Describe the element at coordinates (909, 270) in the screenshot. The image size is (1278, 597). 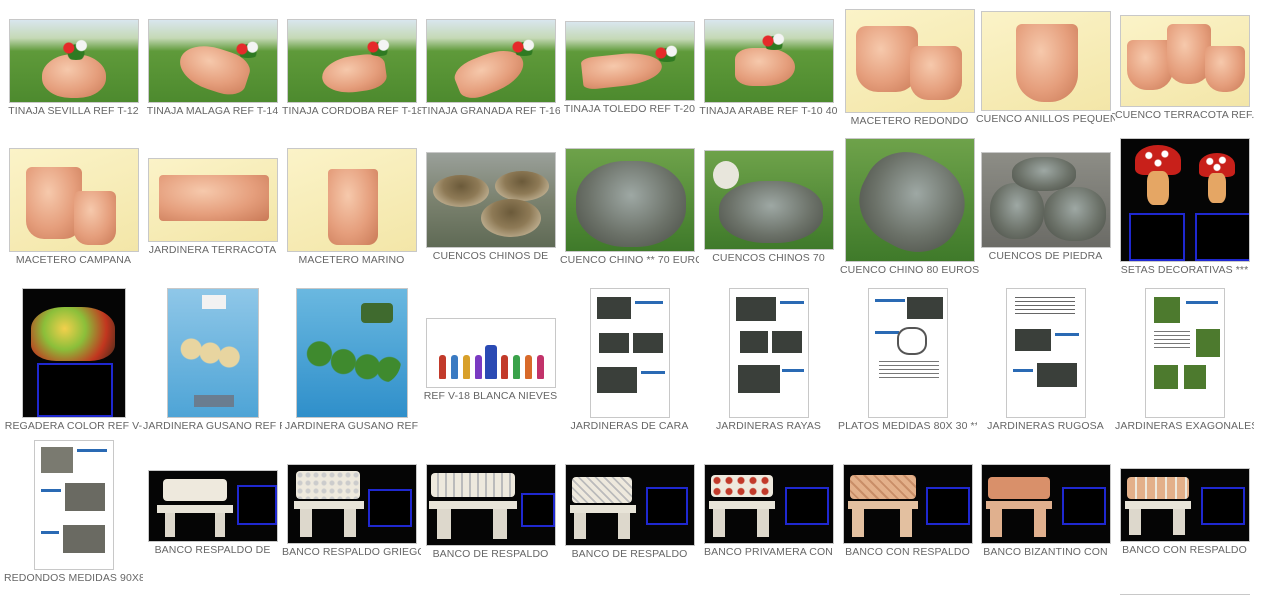
I see `product-caption: CUENCO CHINO 80 EUROS` at that location.